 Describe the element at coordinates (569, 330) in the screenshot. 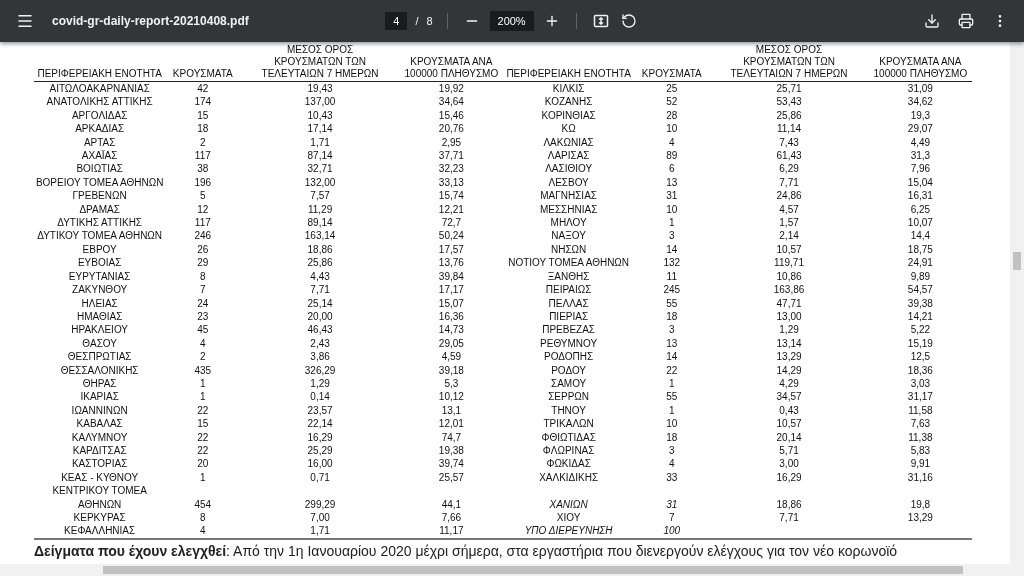

I see `region-cell-text: ΠΡΕΒΕΖΑΣ` at that location.